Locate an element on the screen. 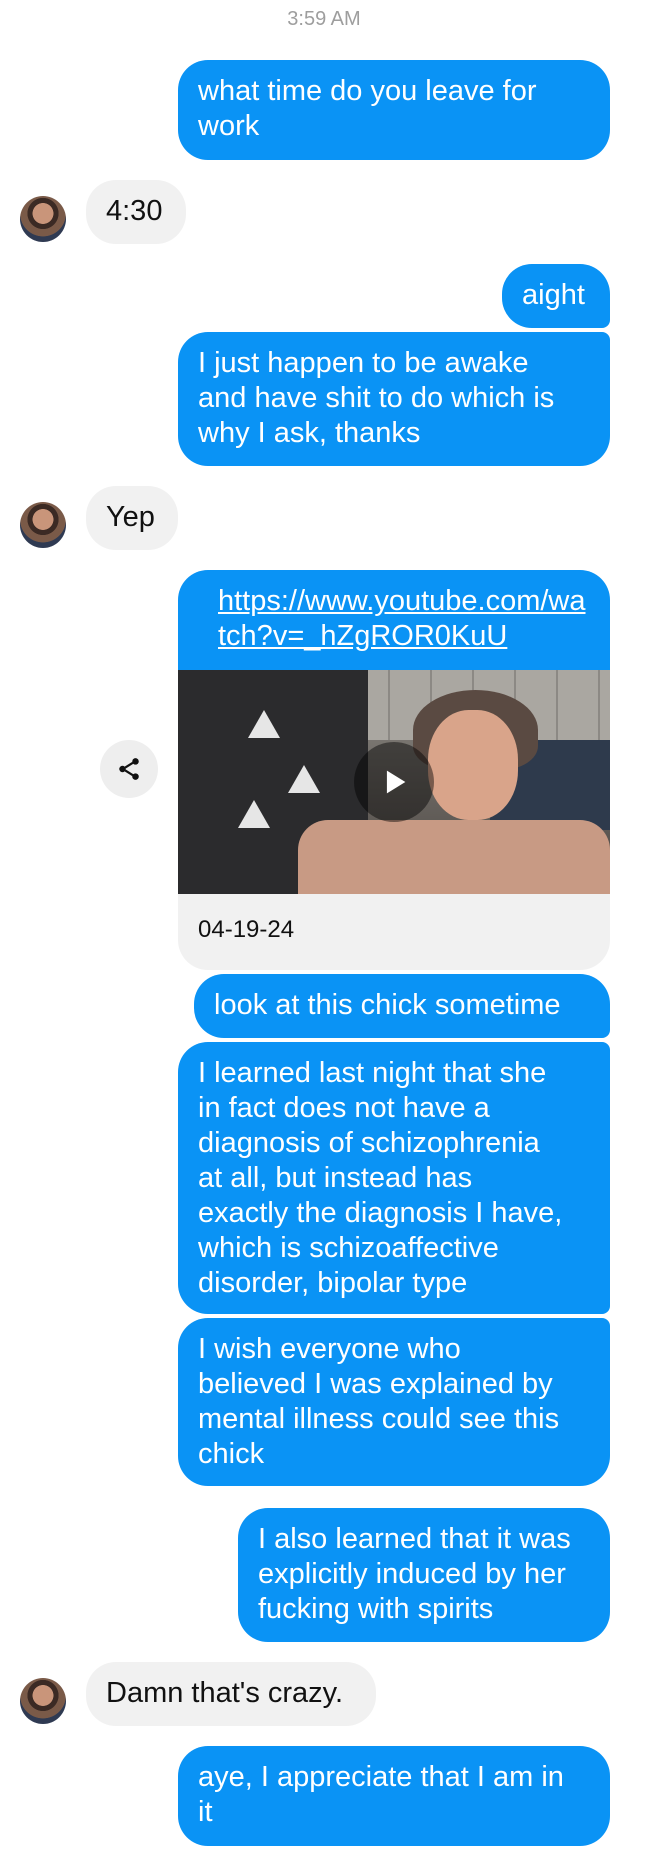  message-bubble: Damn that's crazy. is located at coordinates (231, 1694).